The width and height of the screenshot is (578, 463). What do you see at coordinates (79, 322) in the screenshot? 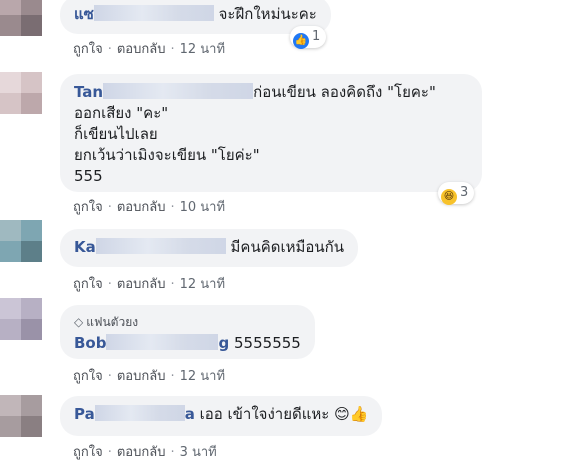
I see `diamond-icon: ◇` at bounding box center [79, 322].